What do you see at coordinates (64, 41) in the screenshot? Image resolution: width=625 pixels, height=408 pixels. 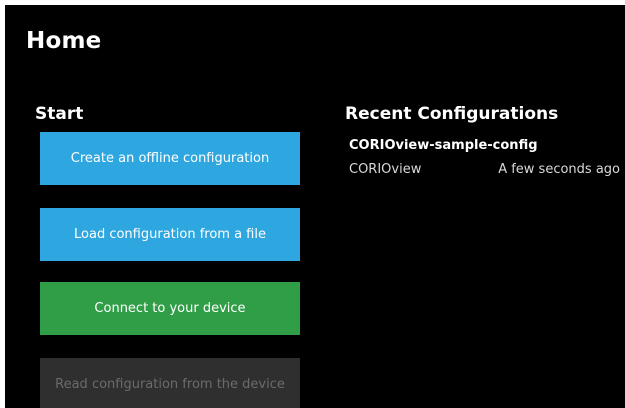 I see `page-title: Home` at bounding box center [64, 41].